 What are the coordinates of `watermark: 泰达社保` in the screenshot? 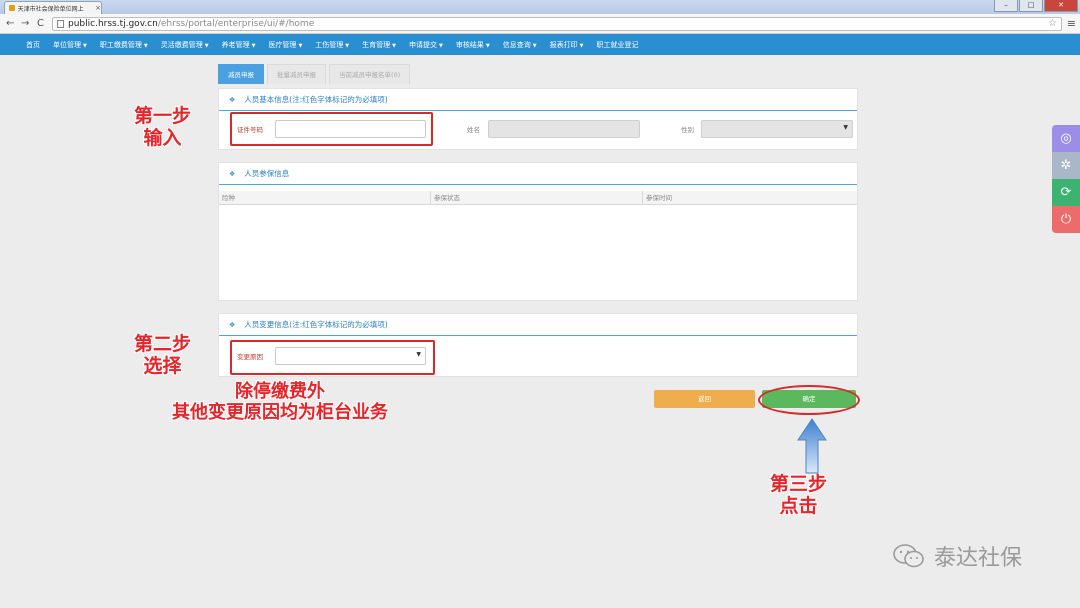 It's located at (957, 556).